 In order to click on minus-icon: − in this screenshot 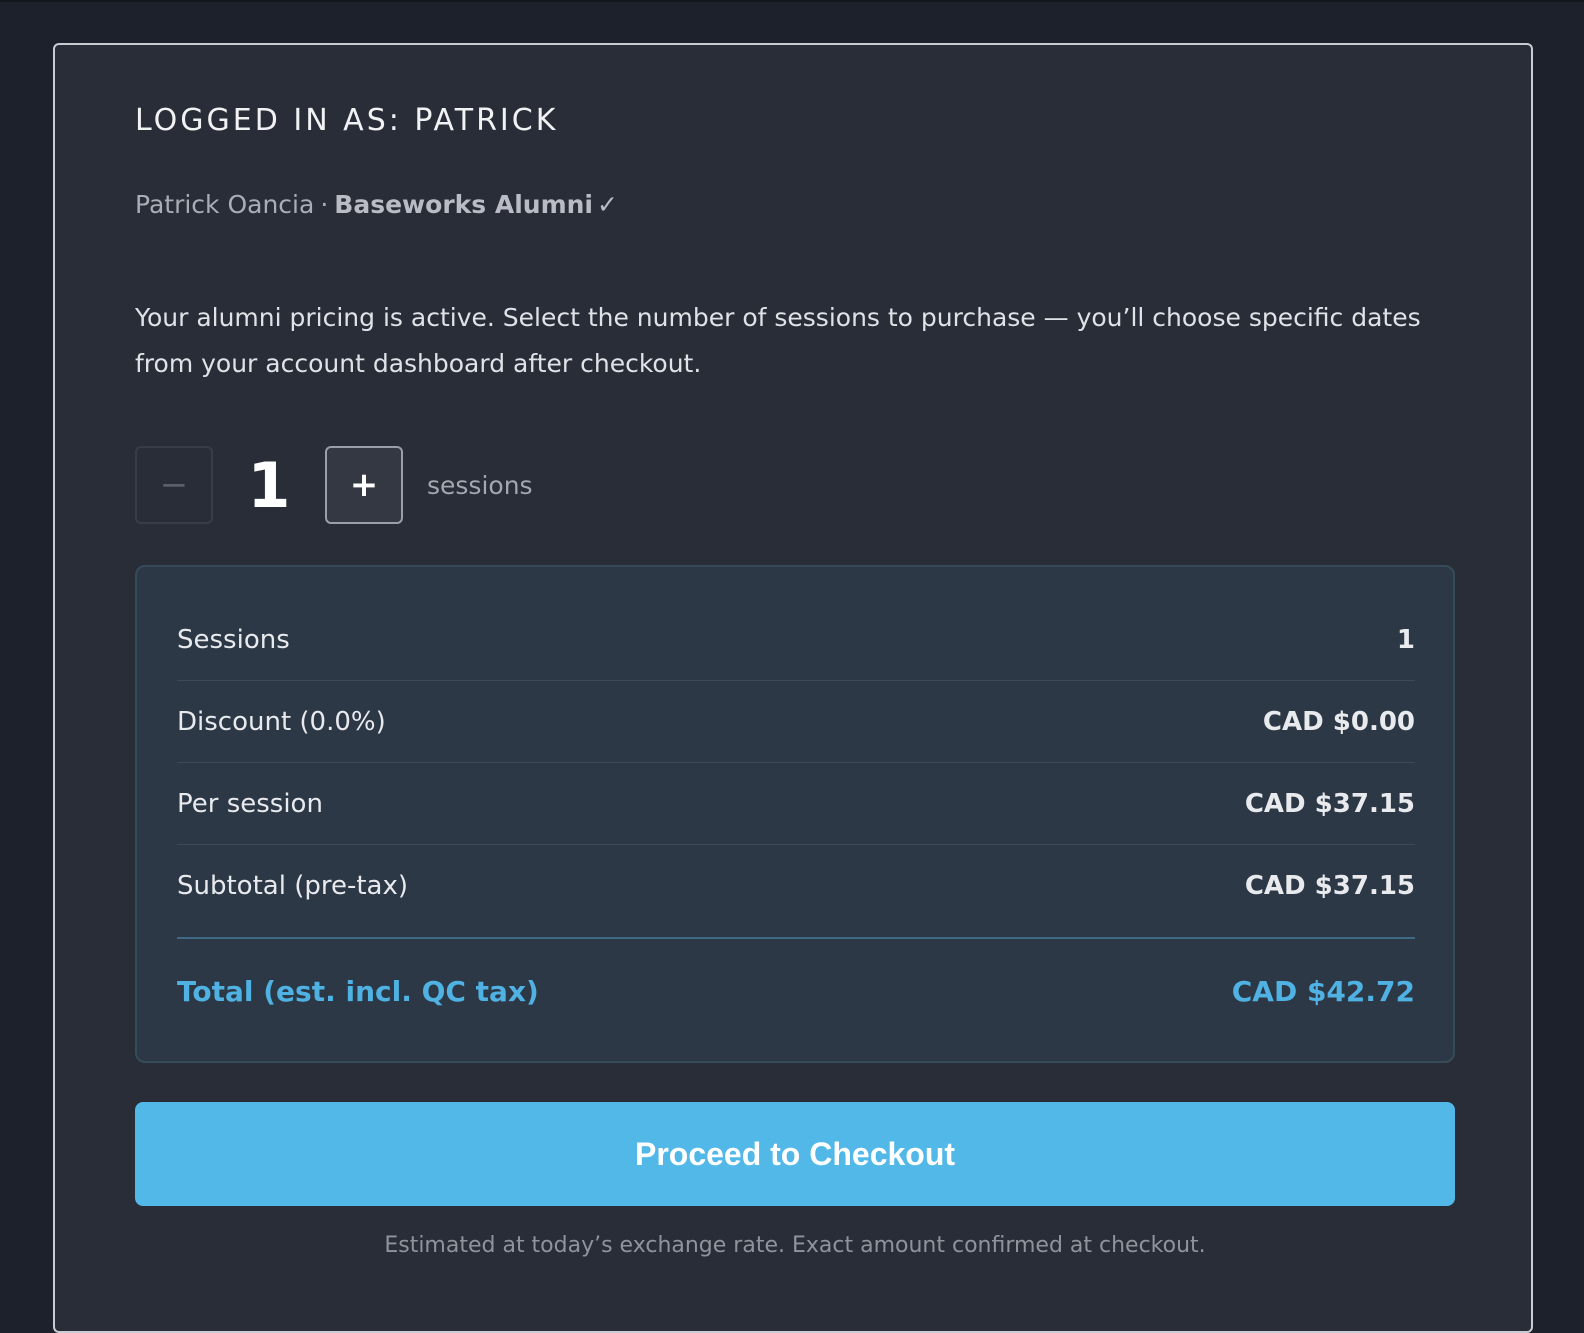, I will do `click(174, 485)`.